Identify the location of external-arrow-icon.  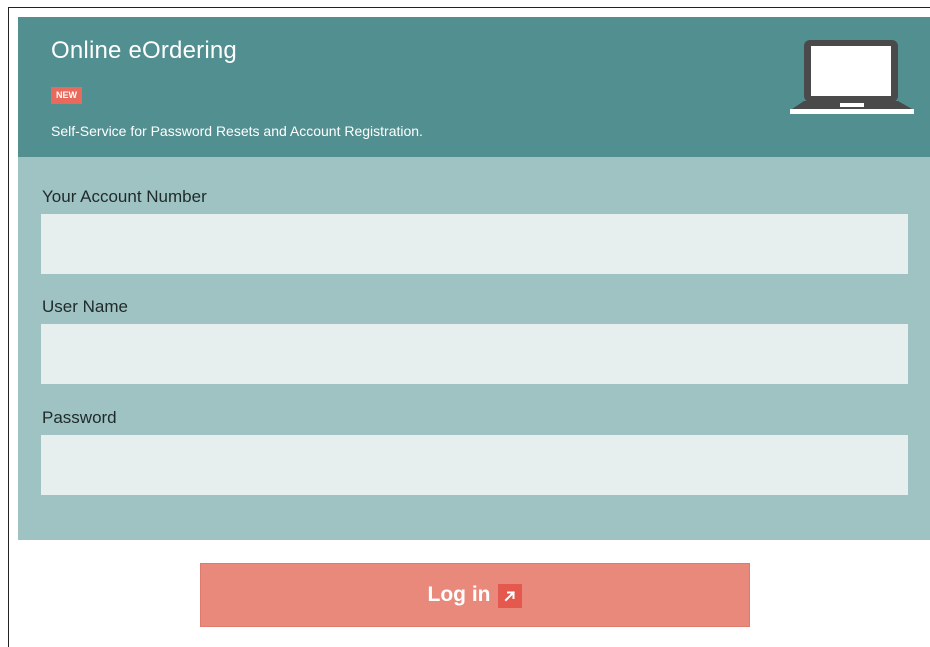
(510, 596).